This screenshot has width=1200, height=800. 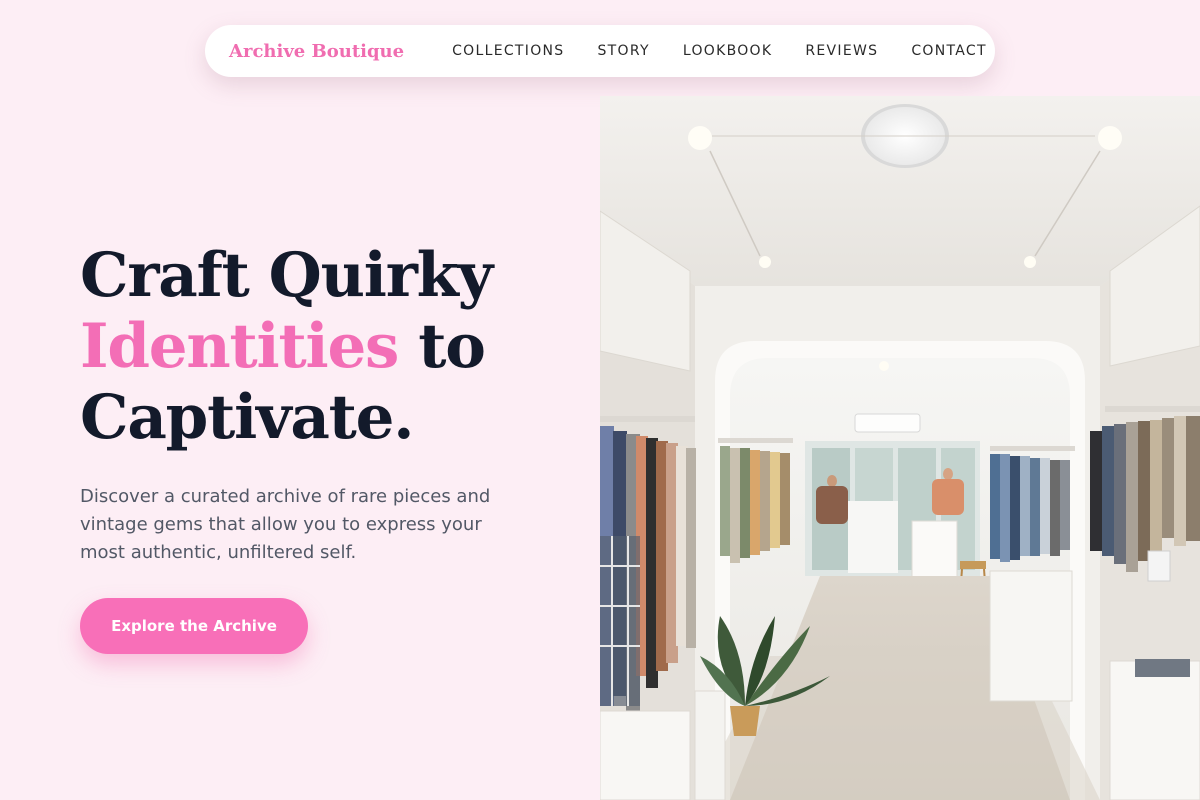 I want to click on headline-accent-word: Identities, so click(x=239, y=346).